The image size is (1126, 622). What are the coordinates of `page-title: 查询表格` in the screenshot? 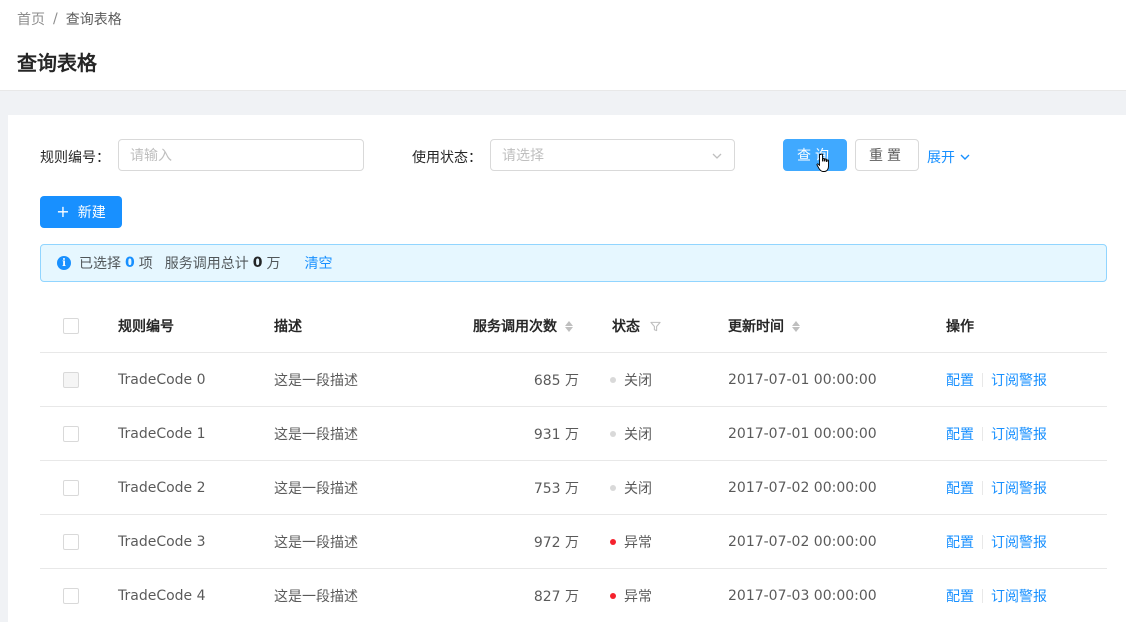 It's located at (57, 63).